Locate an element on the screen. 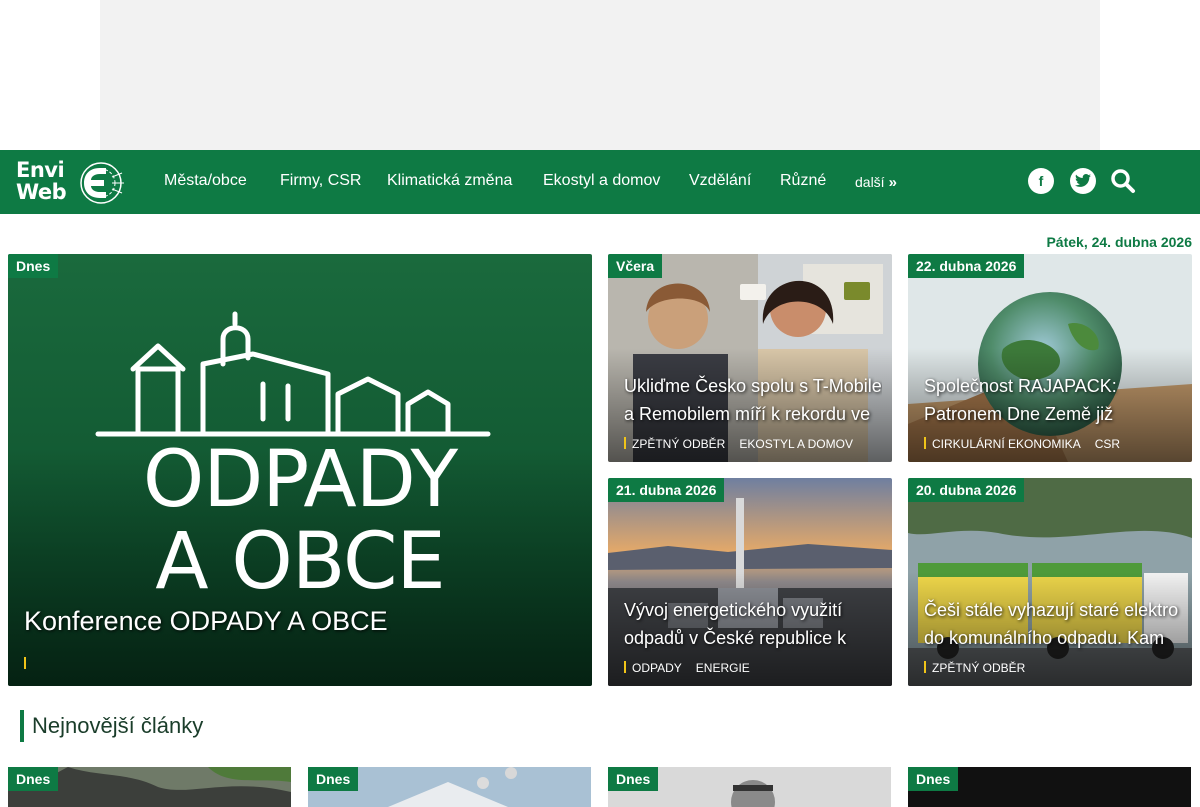 The width and height of the screenshot is (1200, 807). double-chevron-right-icon: » is located at coordinates (892, 182).